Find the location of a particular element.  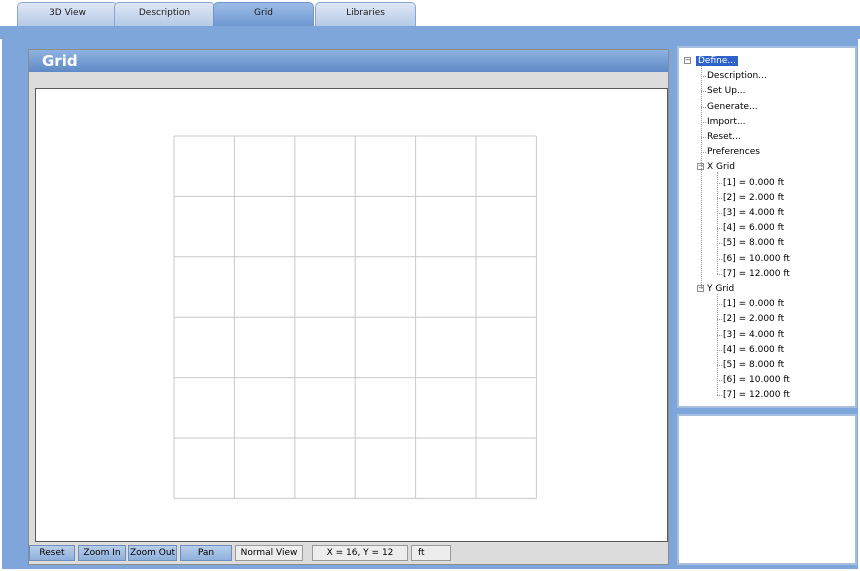

tree-node-x-grid-label: X Grid is located at coordinates (721, 167).